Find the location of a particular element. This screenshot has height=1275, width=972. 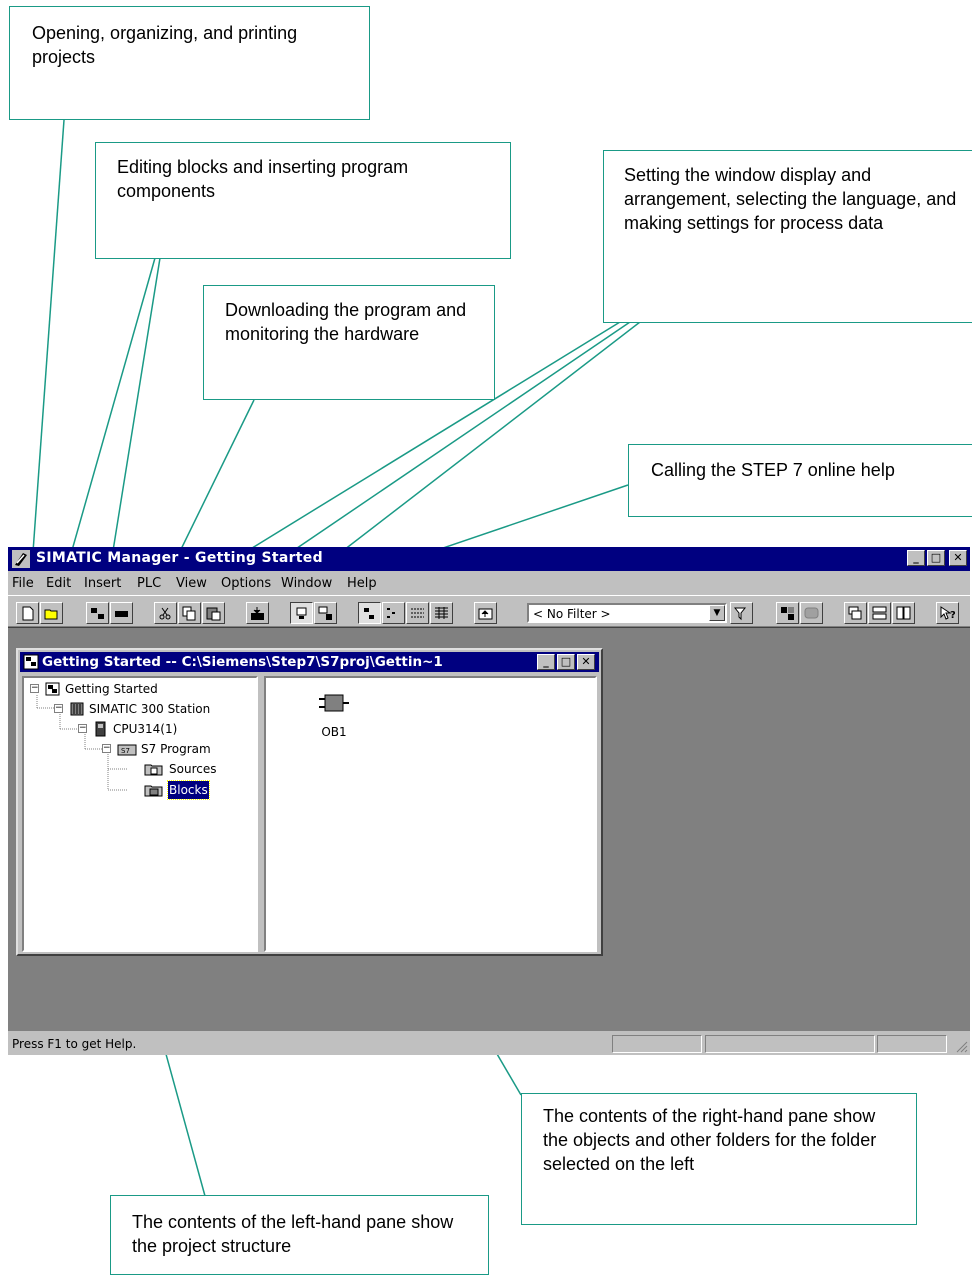

context-help-icon: ? is located at coordinates (947, 613).